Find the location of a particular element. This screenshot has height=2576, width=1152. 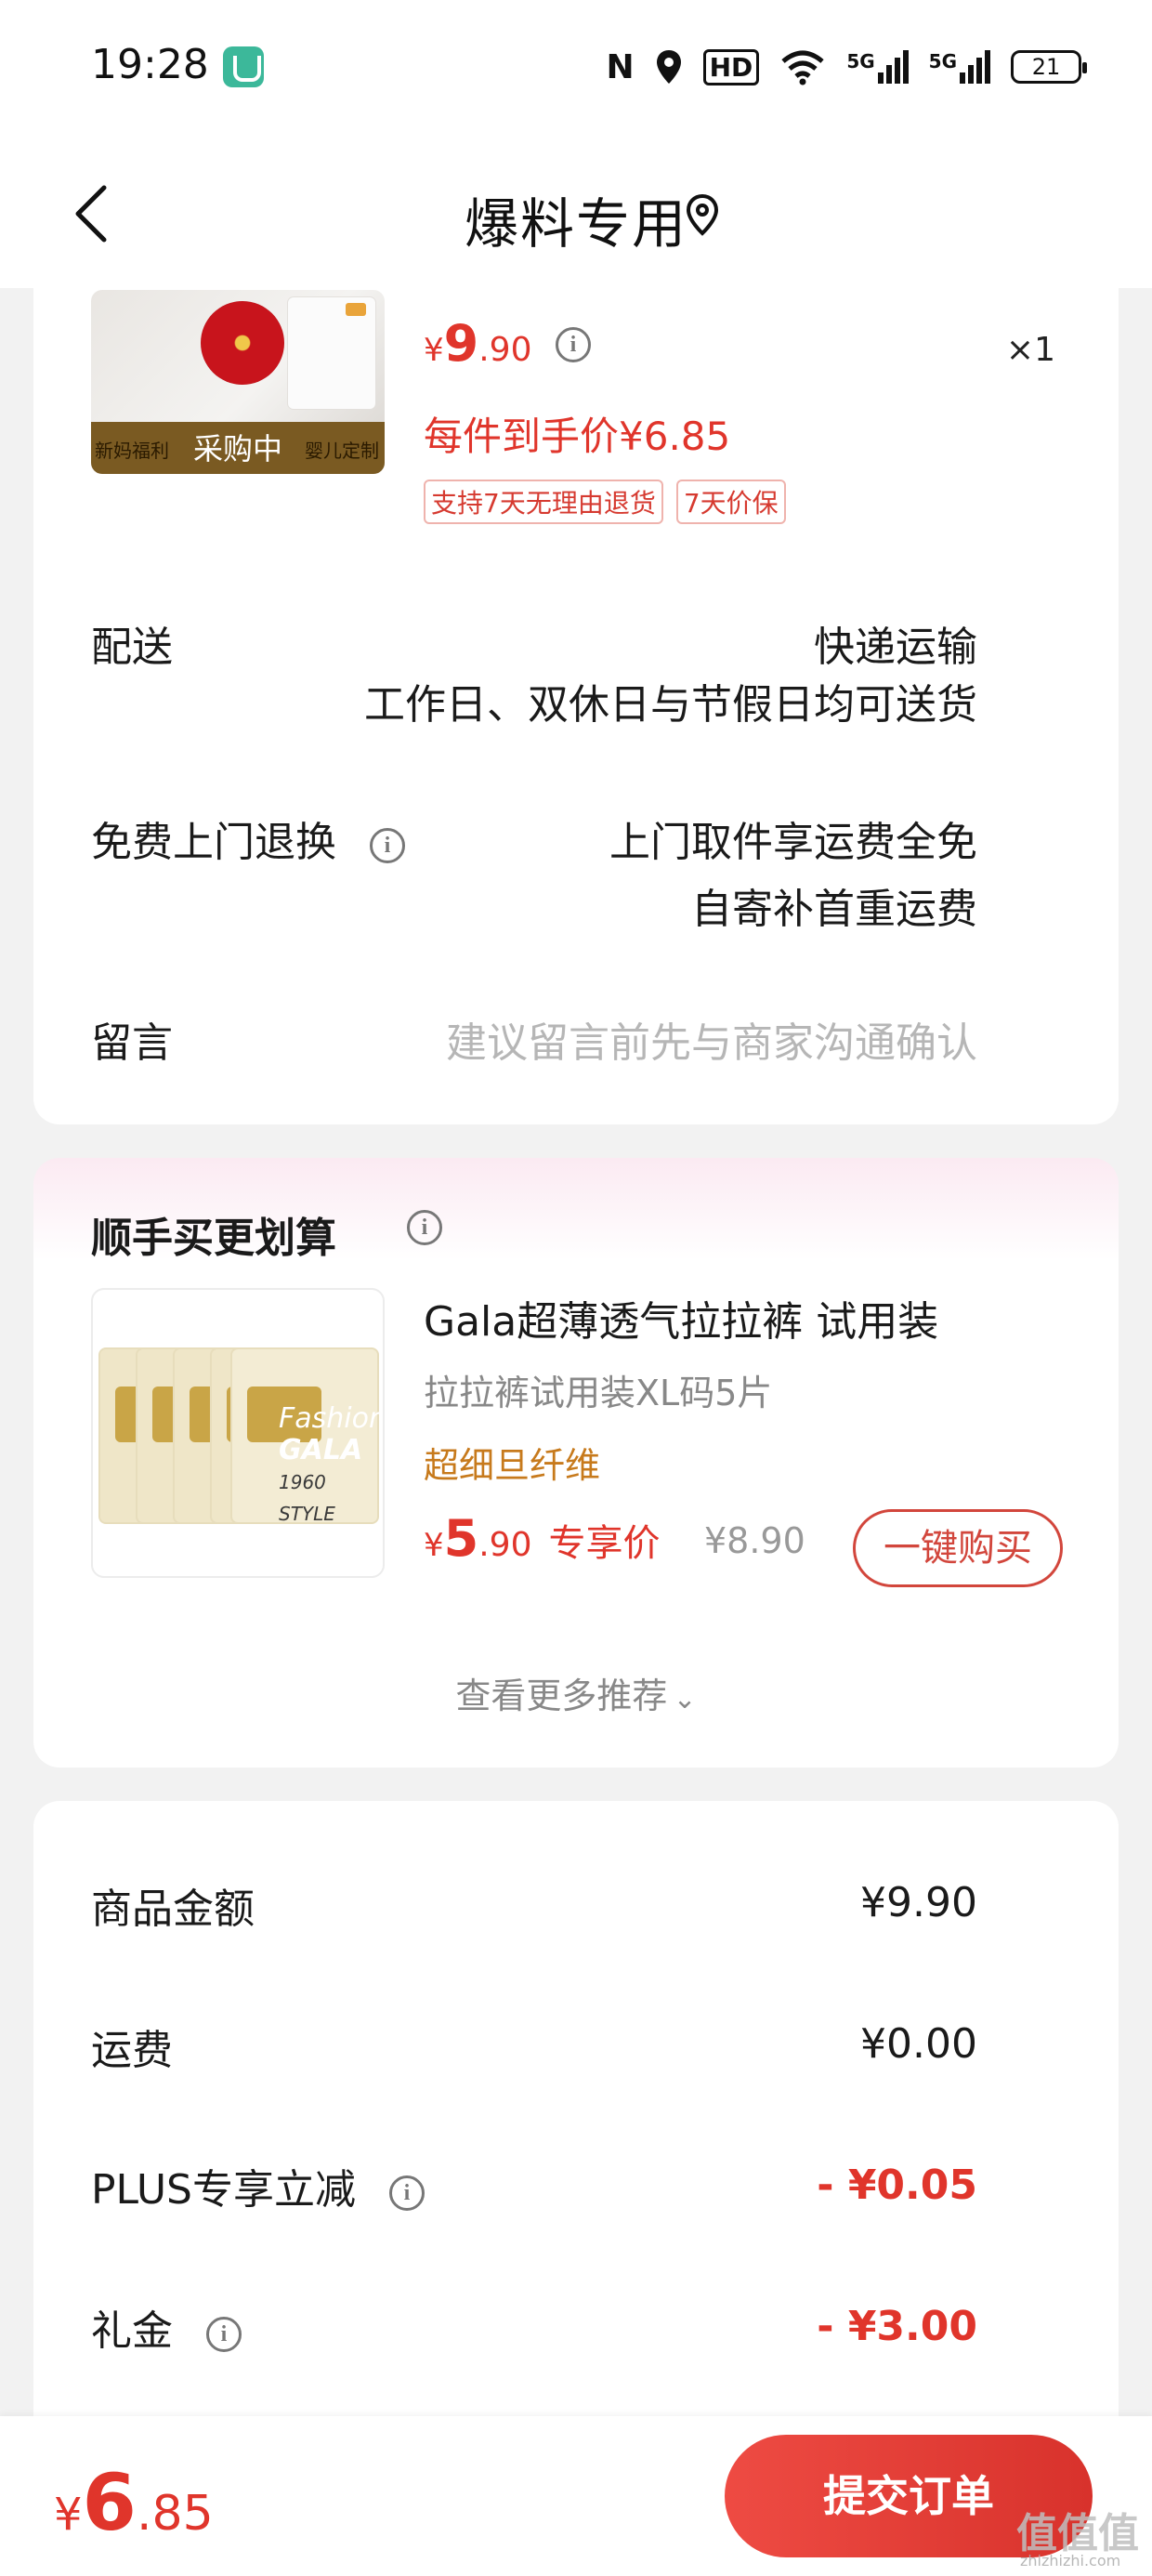

status-bar: 19:28 N HD 5G 5G 21 is located at coordinates (576, 69).